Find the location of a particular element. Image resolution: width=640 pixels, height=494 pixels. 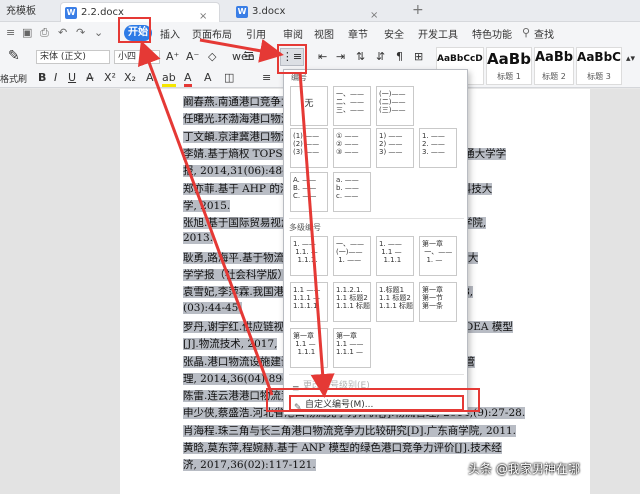

watermark: 头条 @我家男神在哪 is located at coordinates (524, 469).